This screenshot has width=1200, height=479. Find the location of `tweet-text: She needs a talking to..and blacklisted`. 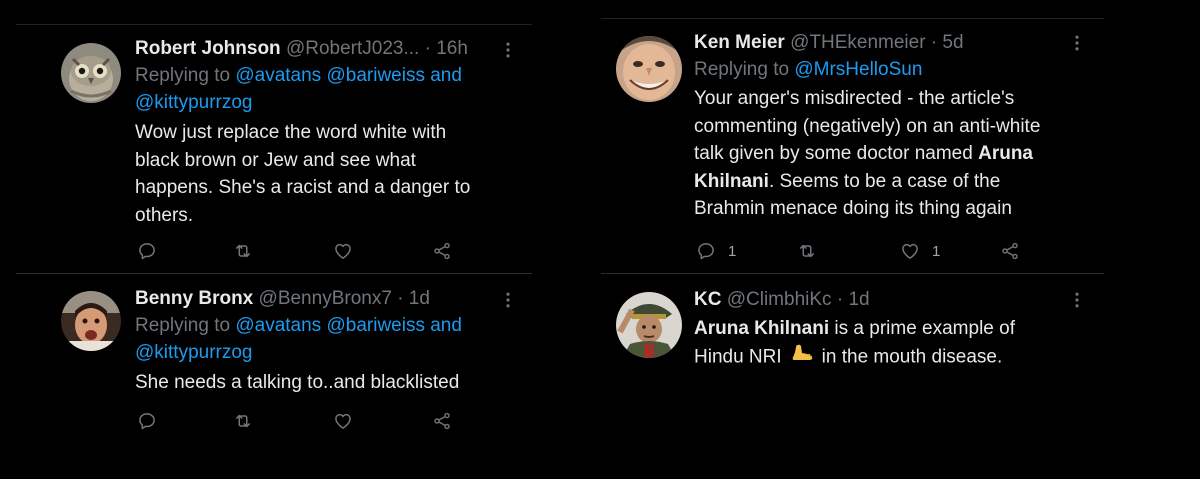

tweet-text: She needs a talking to..and blacklisted is located at coordinates (321, 383).